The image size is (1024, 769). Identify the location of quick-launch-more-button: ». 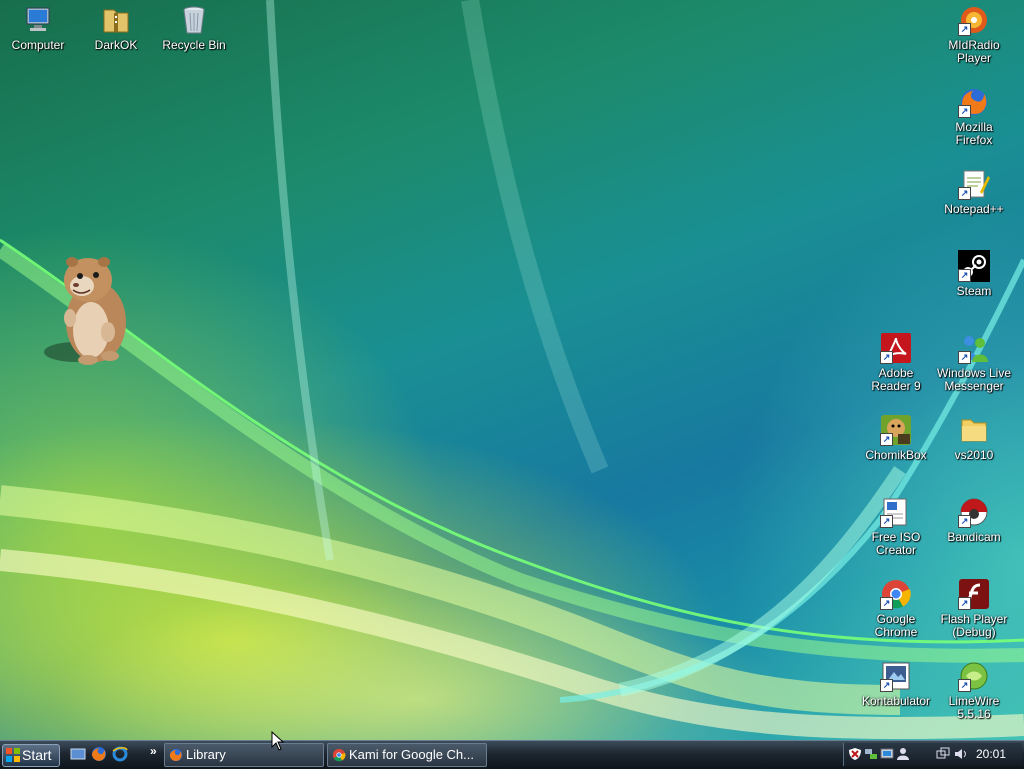
(153, 751).